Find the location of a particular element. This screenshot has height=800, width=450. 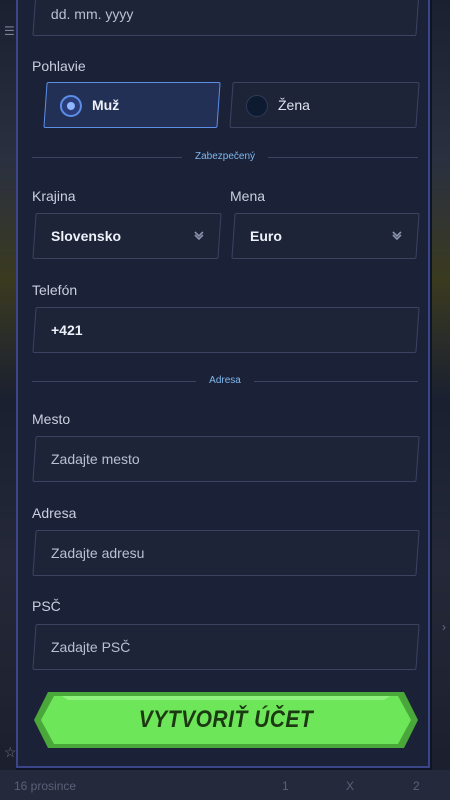

address-label: Adresa is located at coordinates (54, 513).